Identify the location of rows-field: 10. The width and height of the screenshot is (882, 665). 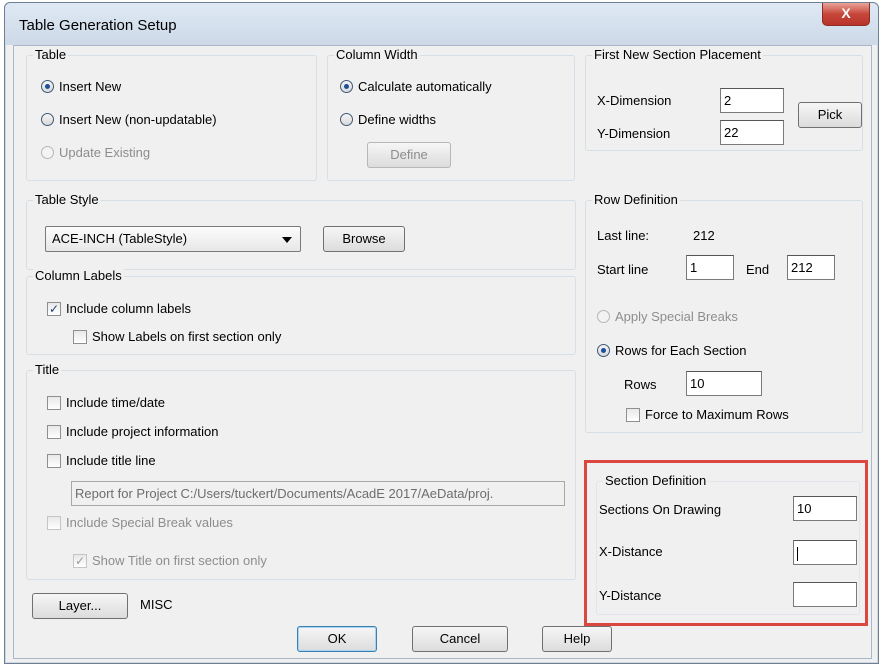
(724, 383).